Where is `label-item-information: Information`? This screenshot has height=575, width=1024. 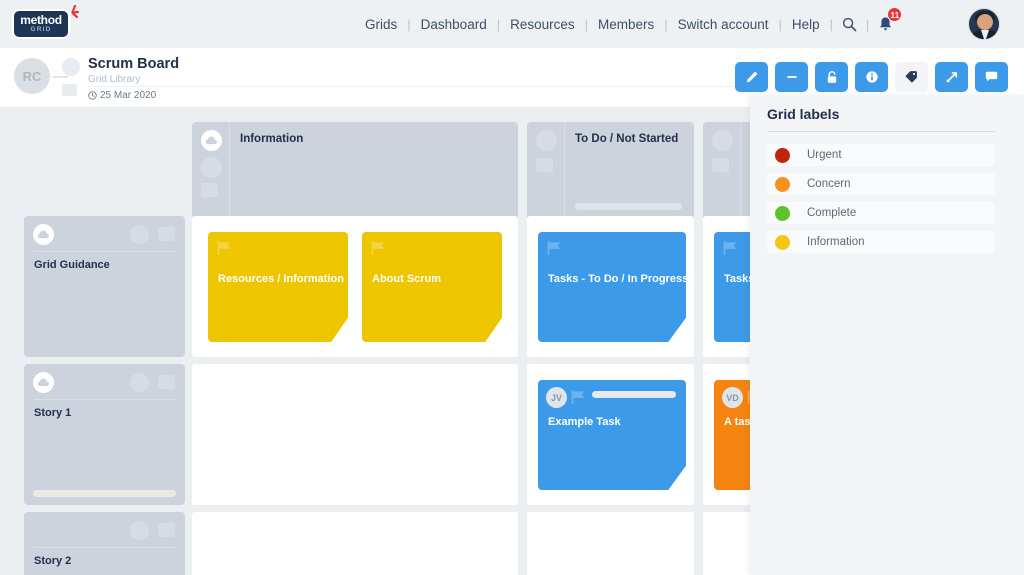
label-item-information: Information is located at coordinates (881, 242).